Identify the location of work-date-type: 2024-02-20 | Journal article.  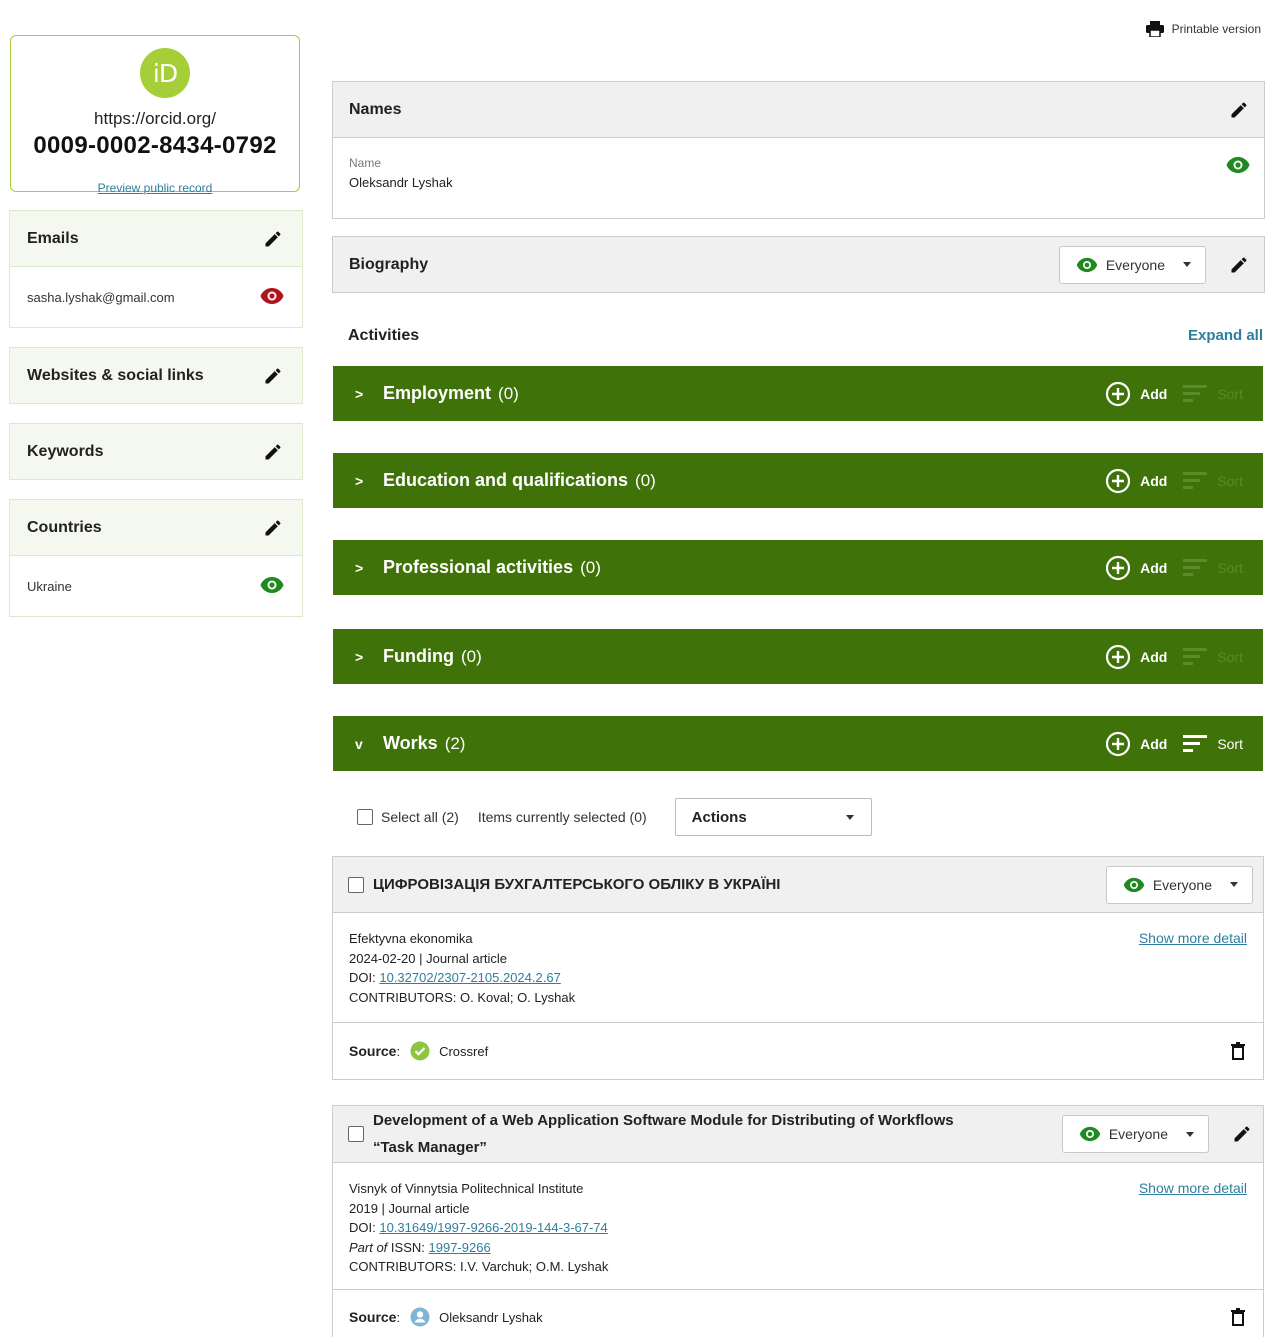
(428, 958).